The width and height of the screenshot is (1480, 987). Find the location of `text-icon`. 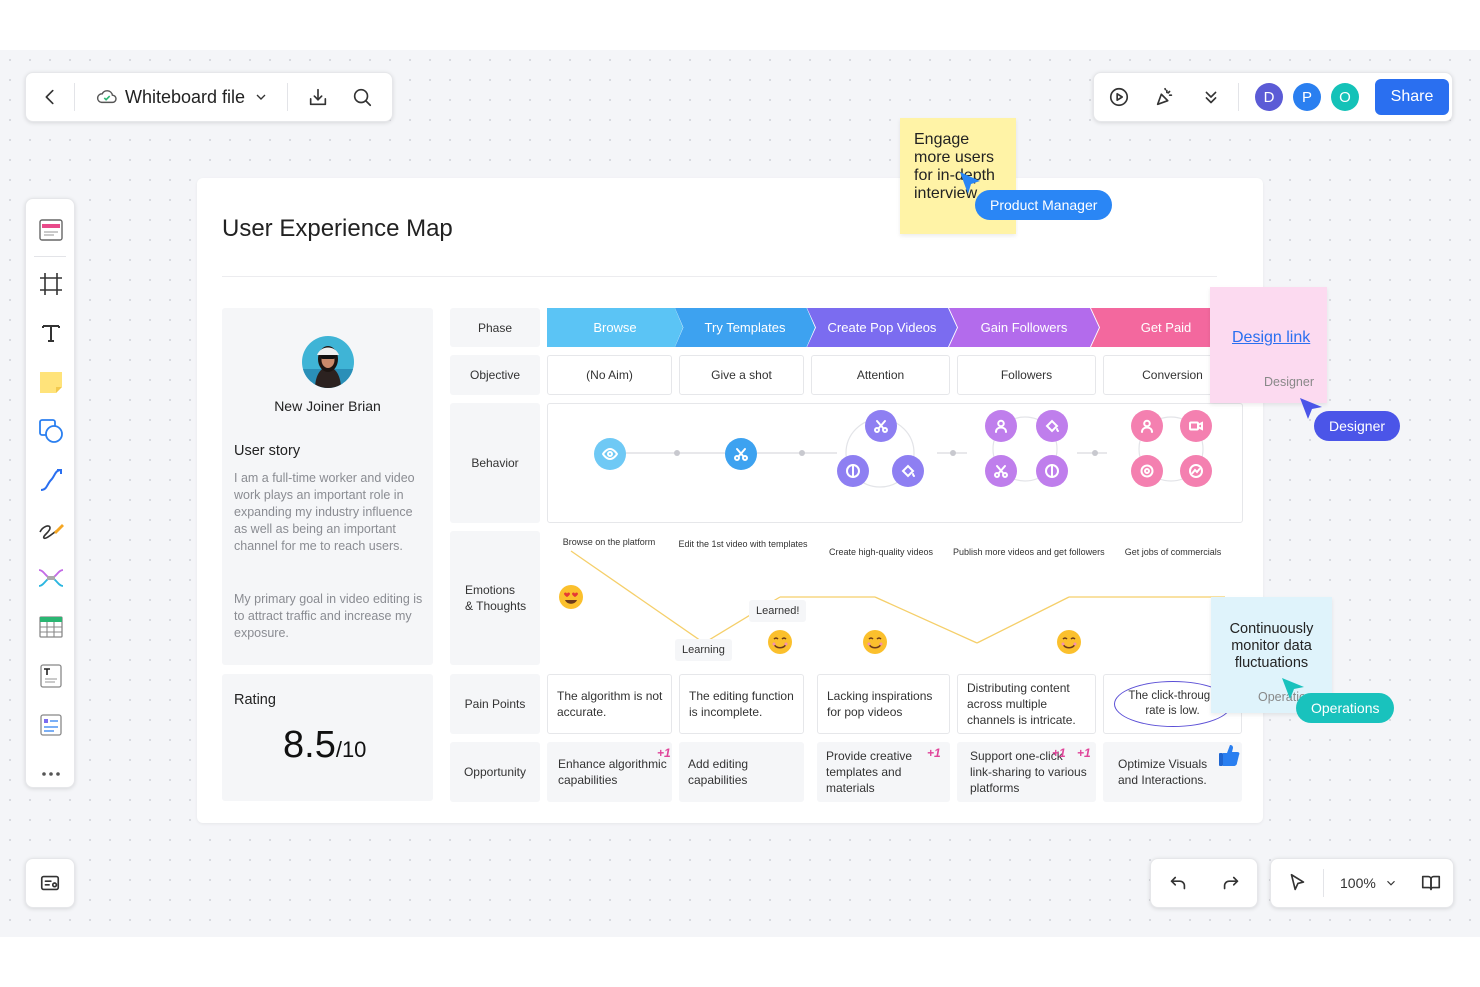

text-icon is located at coordinates (51, 333).